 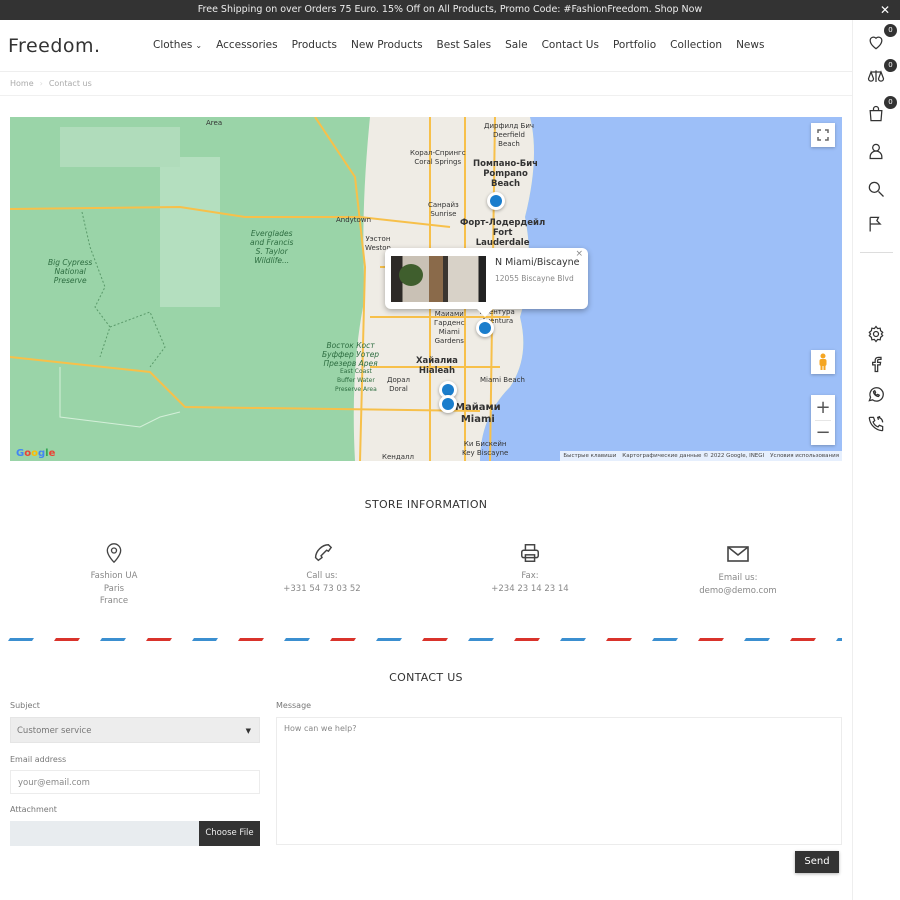 What do you see at coordinates (876, 252) in the screenshot?
I see `sidebar-divider` at bounding box center [876, 252].